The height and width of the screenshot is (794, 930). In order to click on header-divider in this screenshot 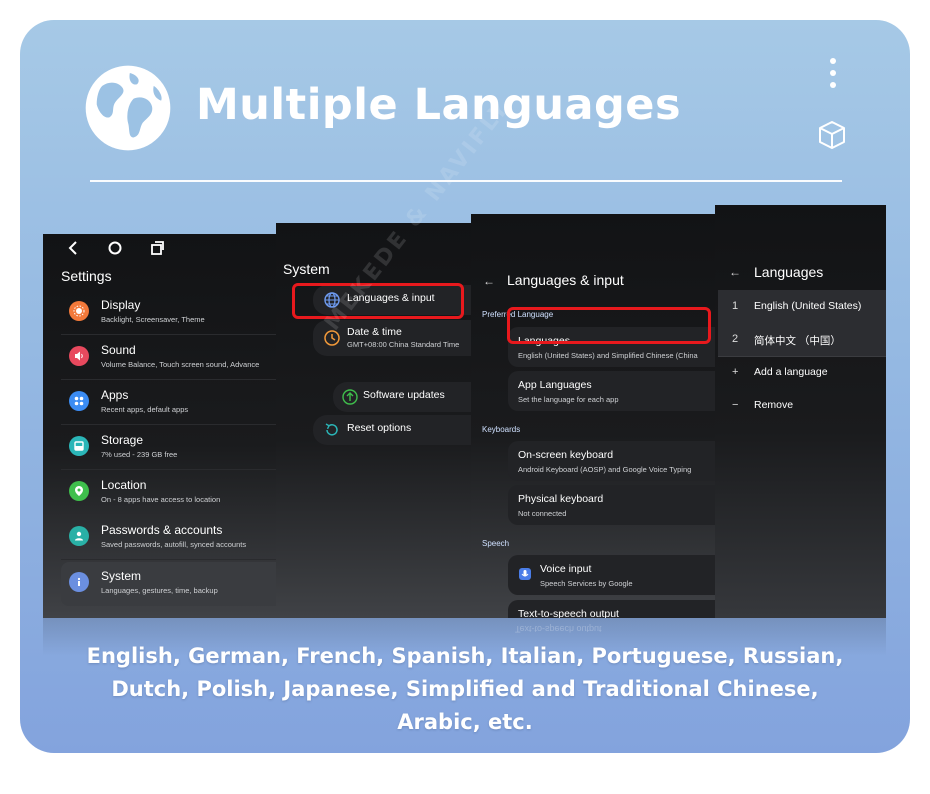, I will do `click(466, 181)`.